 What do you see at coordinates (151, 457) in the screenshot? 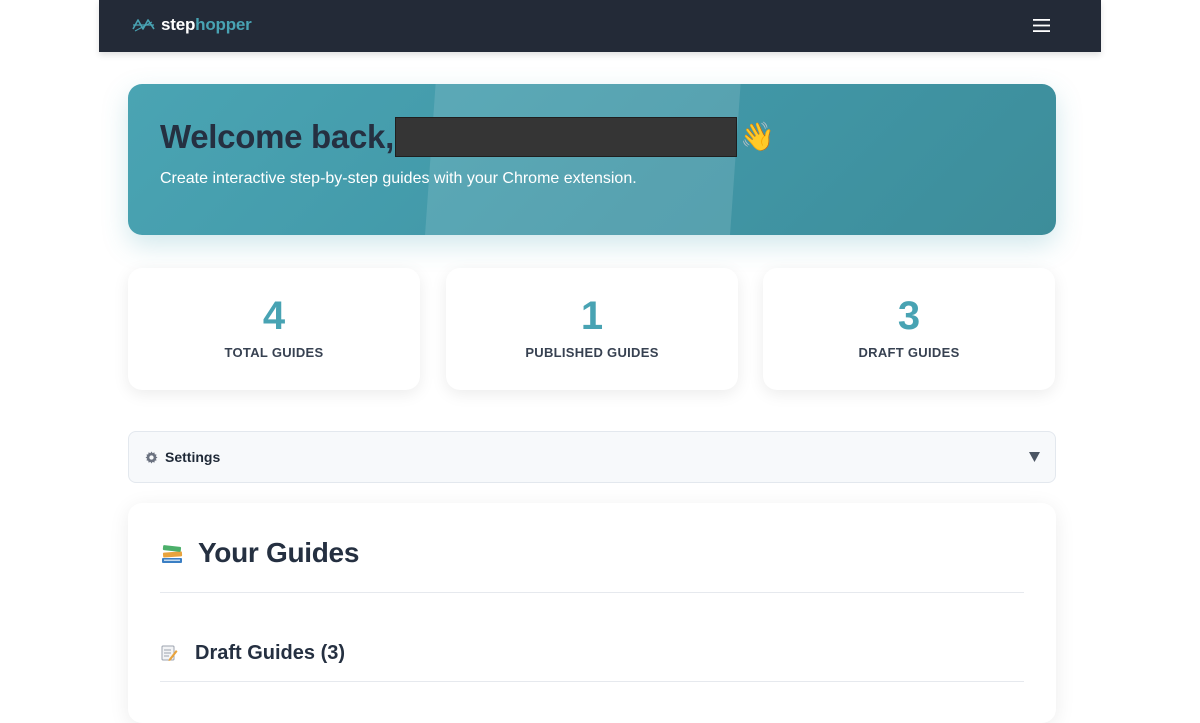
I see `gear-icon` at bounding box center [151, 457].